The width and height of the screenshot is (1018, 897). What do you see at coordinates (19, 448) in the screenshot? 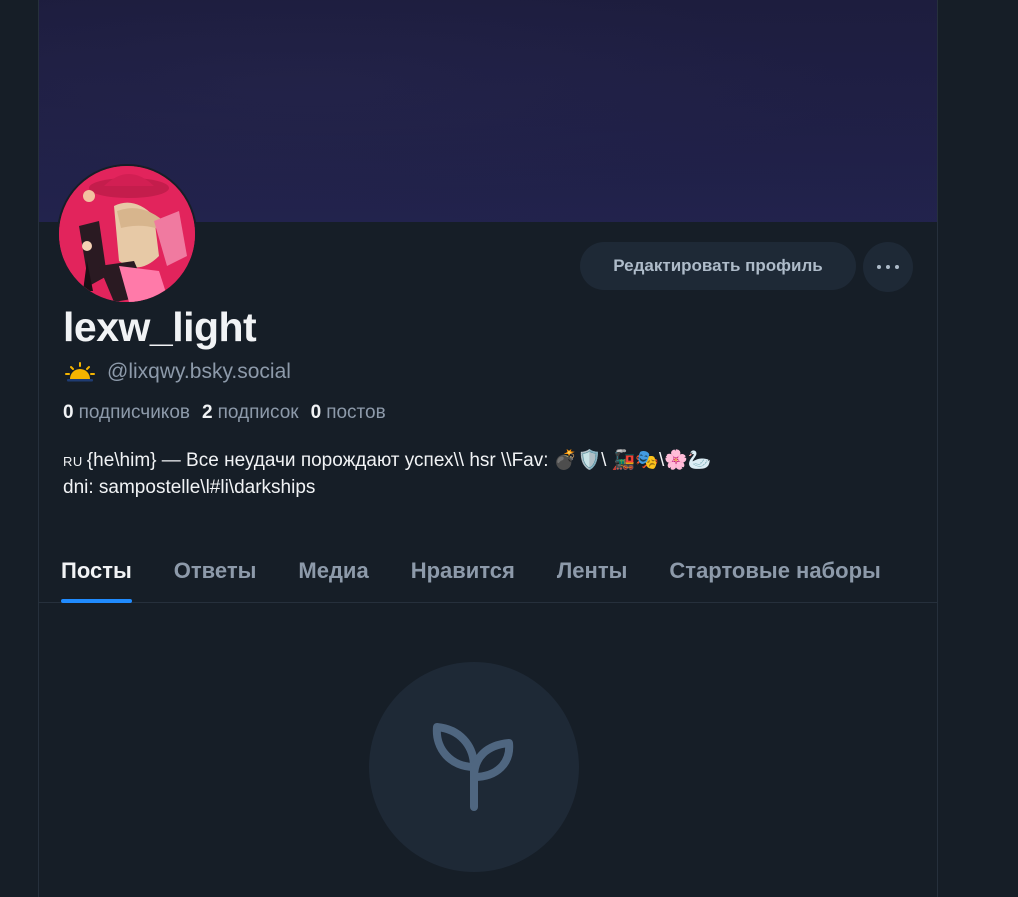
I see `left-gutter` at bounding box center [19, 448].